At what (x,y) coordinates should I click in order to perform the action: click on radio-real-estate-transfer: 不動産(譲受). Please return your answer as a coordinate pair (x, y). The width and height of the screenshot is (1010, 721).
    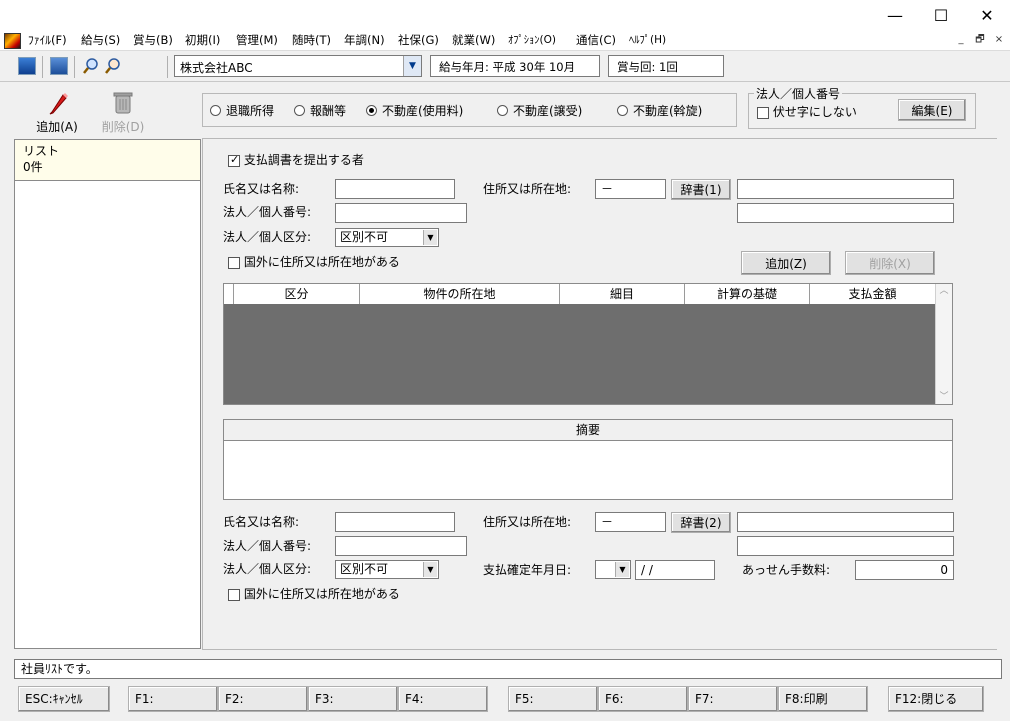
    Looking at the image, I should click on (539, 110).